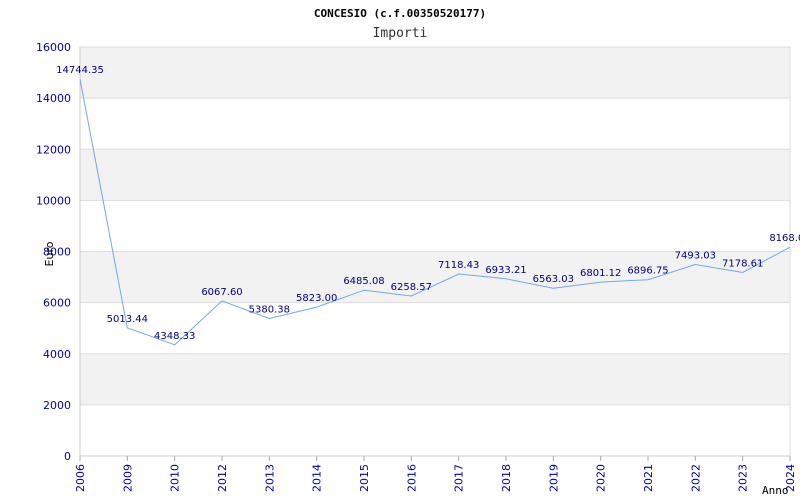 This screenshot has width=800, height=500. Describe the element at coordinates (553, 279) in the screenshot. I see `data-label: 6563.03` at that location.